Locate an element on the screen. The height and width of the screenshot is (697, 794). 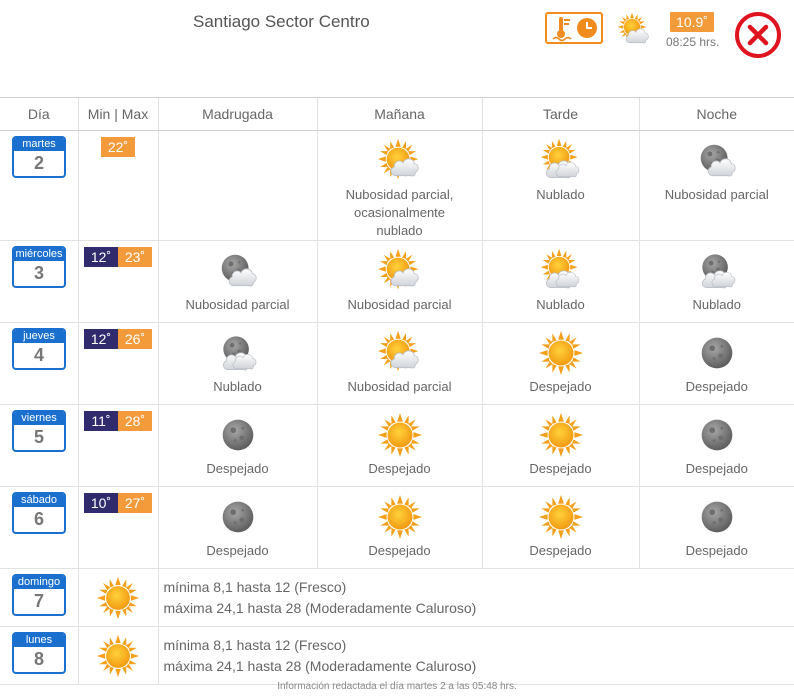
day-cell: martes 2 is located at coordinates (39, 185).